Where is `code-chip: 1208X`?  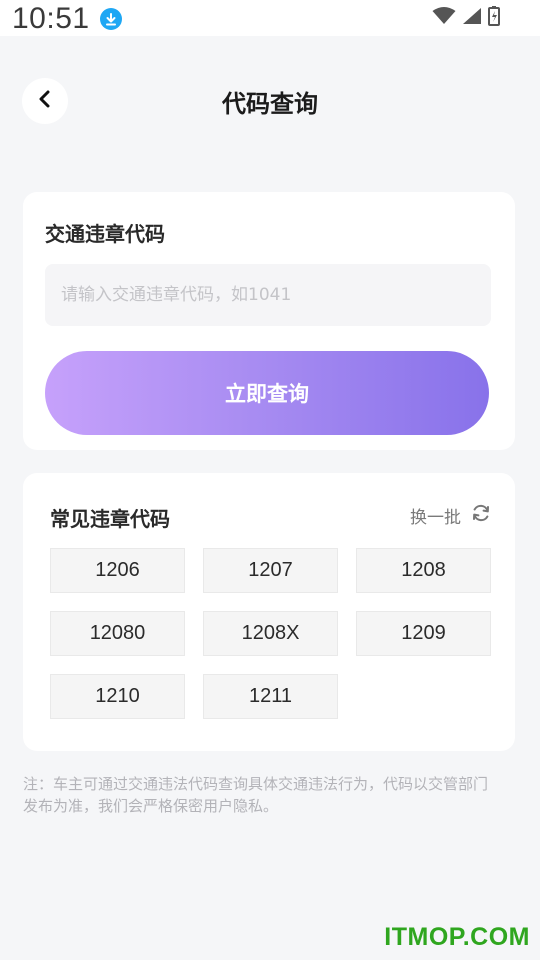
code-chip: 1208X is located at coordinates (270, 633).